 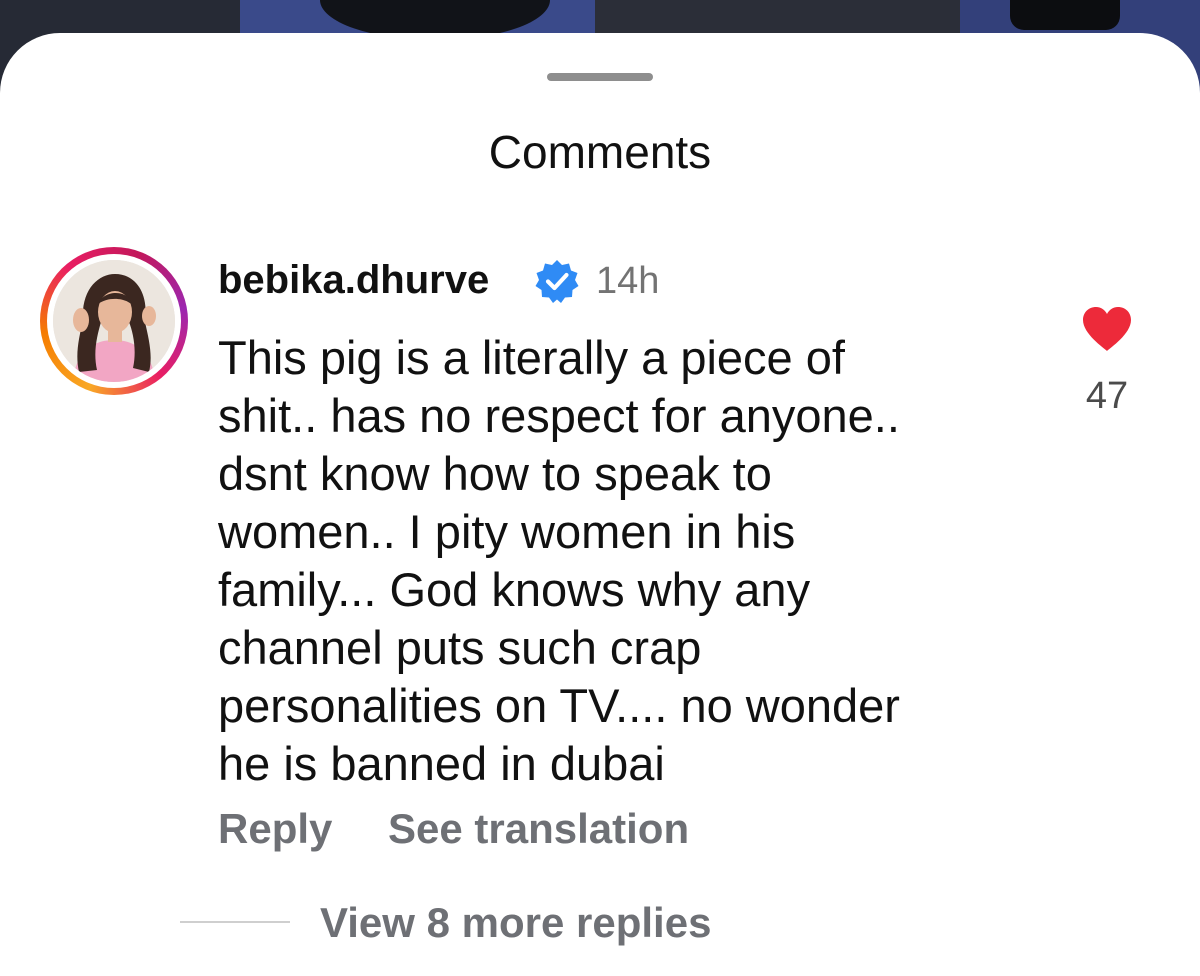 I want to click on drag-handle, so click(x=600, y=77).